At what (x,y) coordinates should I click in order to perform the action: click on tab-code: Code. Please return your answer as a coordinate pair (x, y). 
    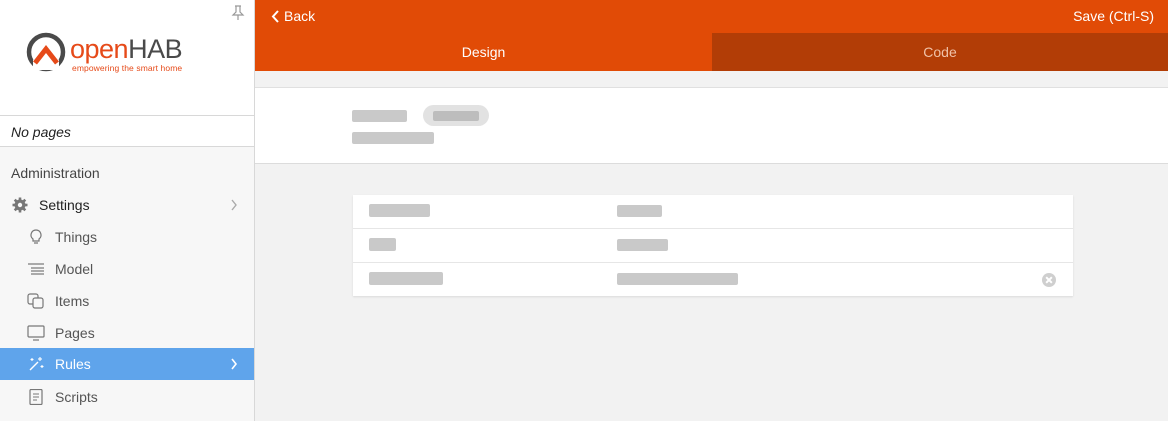
    Looking at the image, I should click on (940, 52).